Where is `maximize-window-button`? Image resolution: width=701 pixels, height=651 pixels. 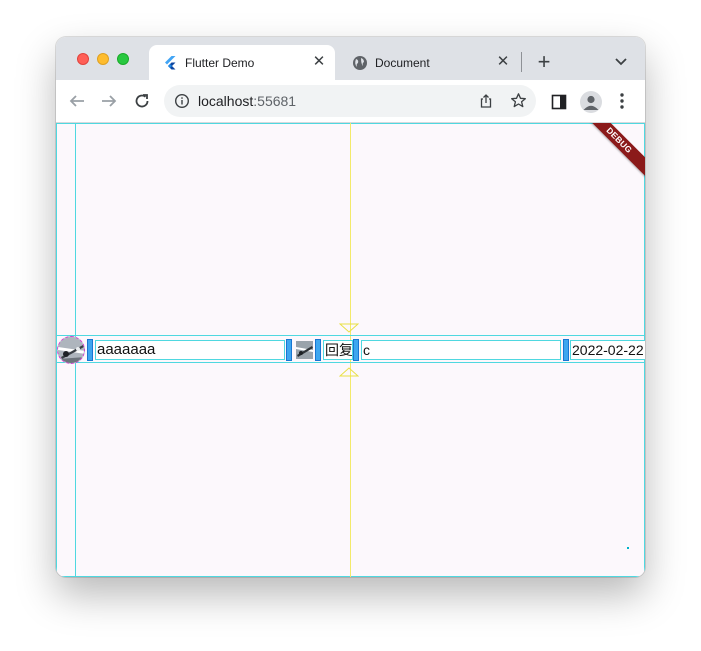
maximize-window-button is located at coordinates (123, 59).